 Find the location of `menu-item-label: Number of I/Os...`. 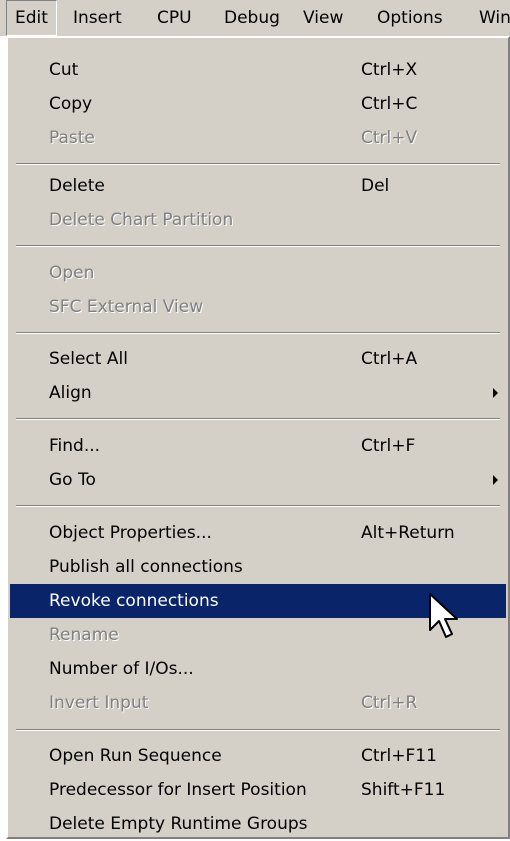

menu-item-label: Number of I/Os... is located at coordinates (121, 669).